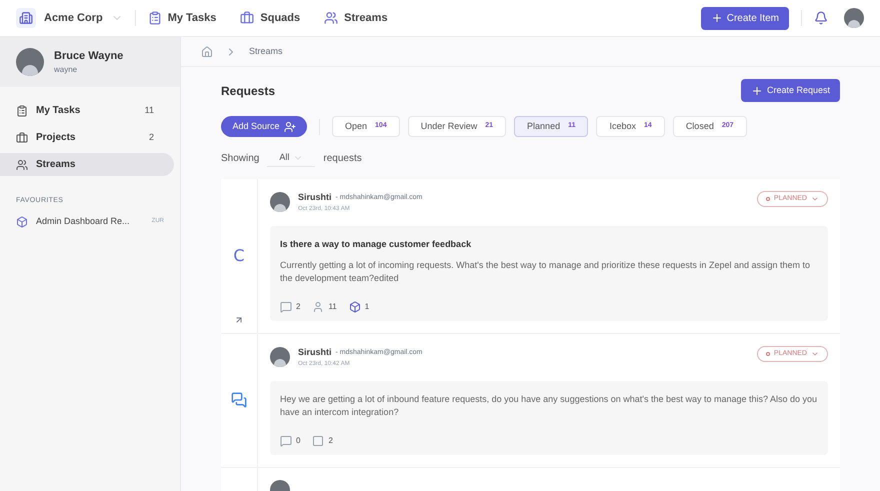 This screenshot has height=491, width=880. I want to click on request-body: Currently getting a lot of incoming requests. What's the best way to manage and prioritize these requests in Zepel and assign them to the development team?edited, so click(546, 272).